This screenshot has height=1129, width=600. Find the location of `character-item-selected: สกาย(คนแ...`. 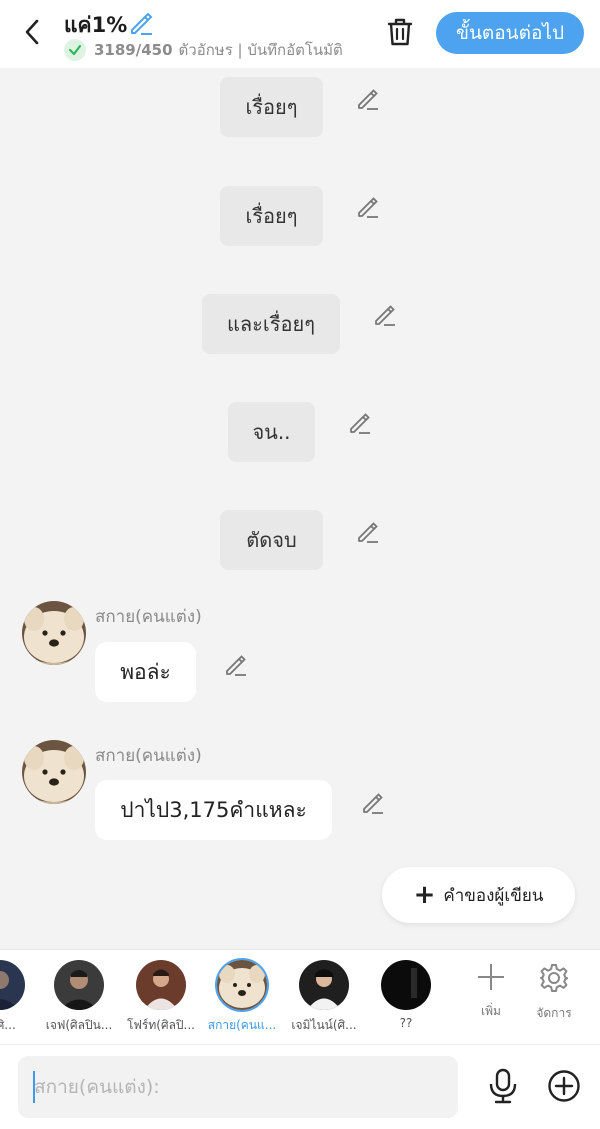

character-item-selected: สกาย(คนแ... is located at coordinates (242, 997).